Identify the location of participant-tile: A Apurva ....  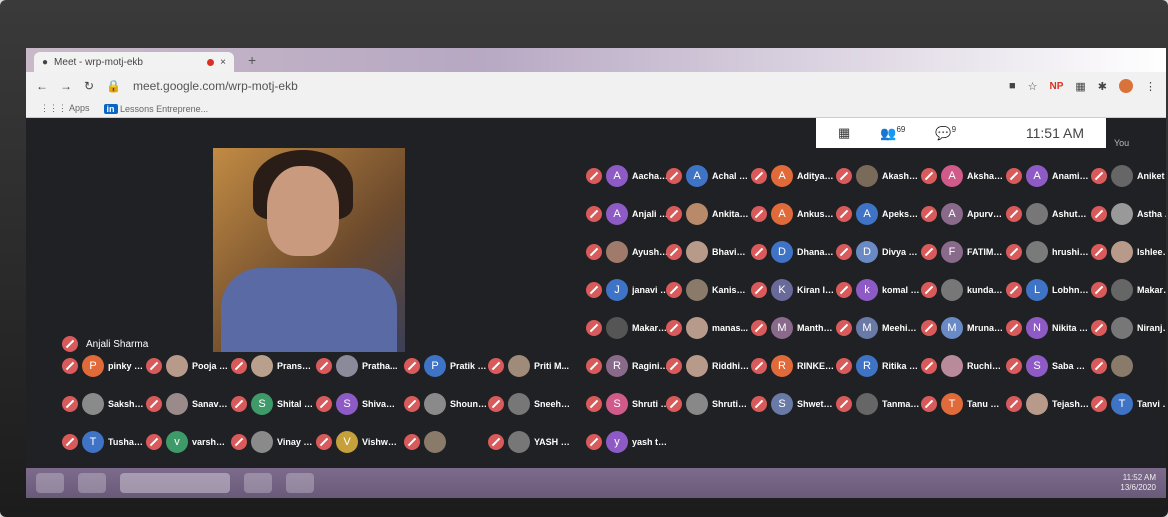
(963, 214).